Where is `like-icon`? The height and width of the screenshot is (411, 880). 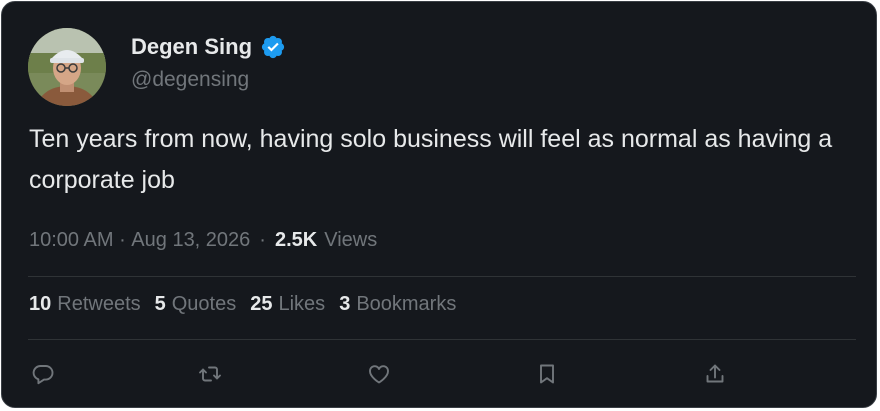
like-icon is located at coordinates (379, 374).